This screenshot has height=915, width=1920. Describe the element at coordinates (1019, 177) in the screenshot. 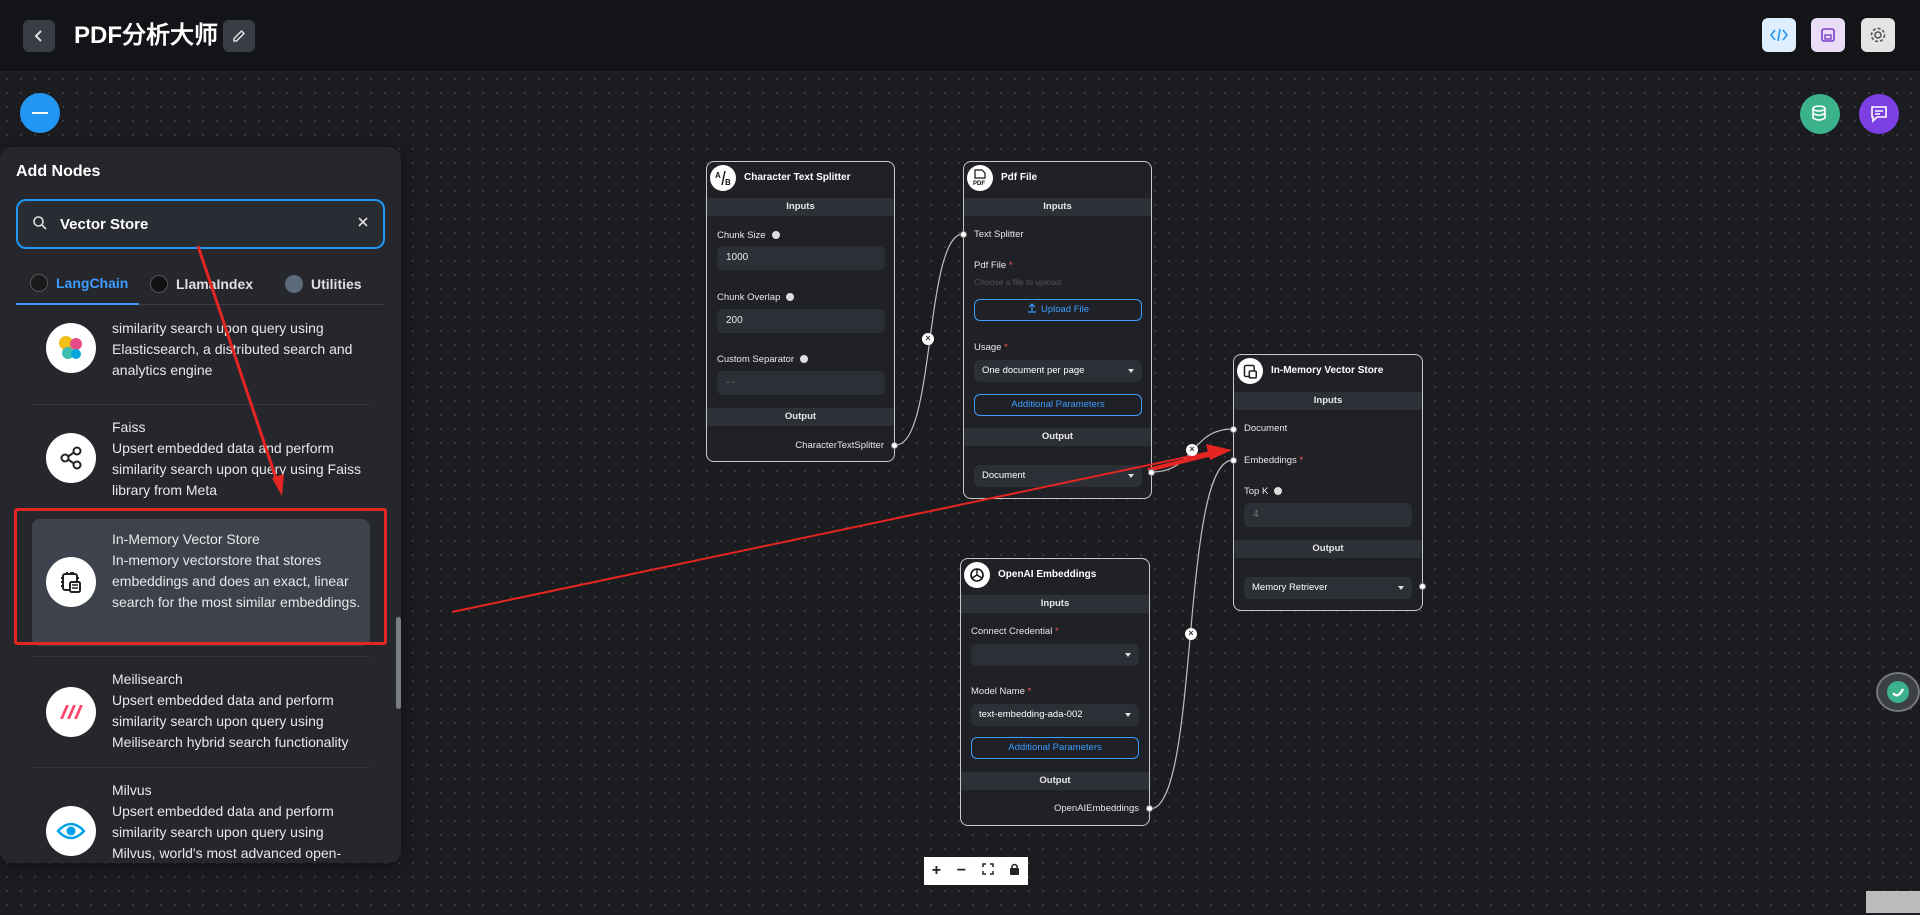

I see `node-title: Pdf File` at that location.